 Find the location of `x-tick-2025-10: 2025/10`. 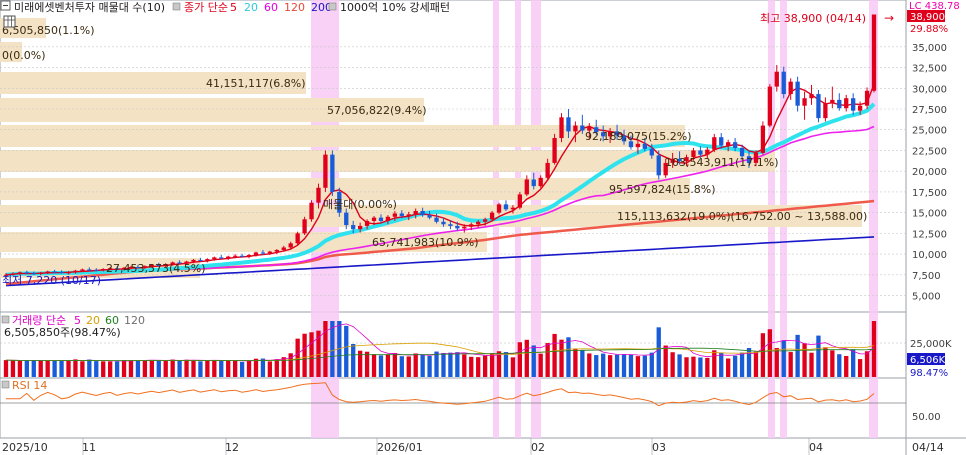

x-tick-2025-10: 2025/10 is located at coordinates (25, 447).